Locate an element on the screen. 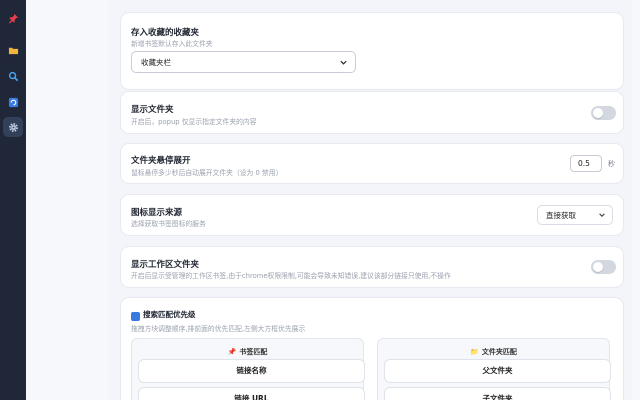 This screenshot has width=640, height=400. save-folder-desc: 新增书签默认存入此文件夹 is located at coordinates (172, 44).